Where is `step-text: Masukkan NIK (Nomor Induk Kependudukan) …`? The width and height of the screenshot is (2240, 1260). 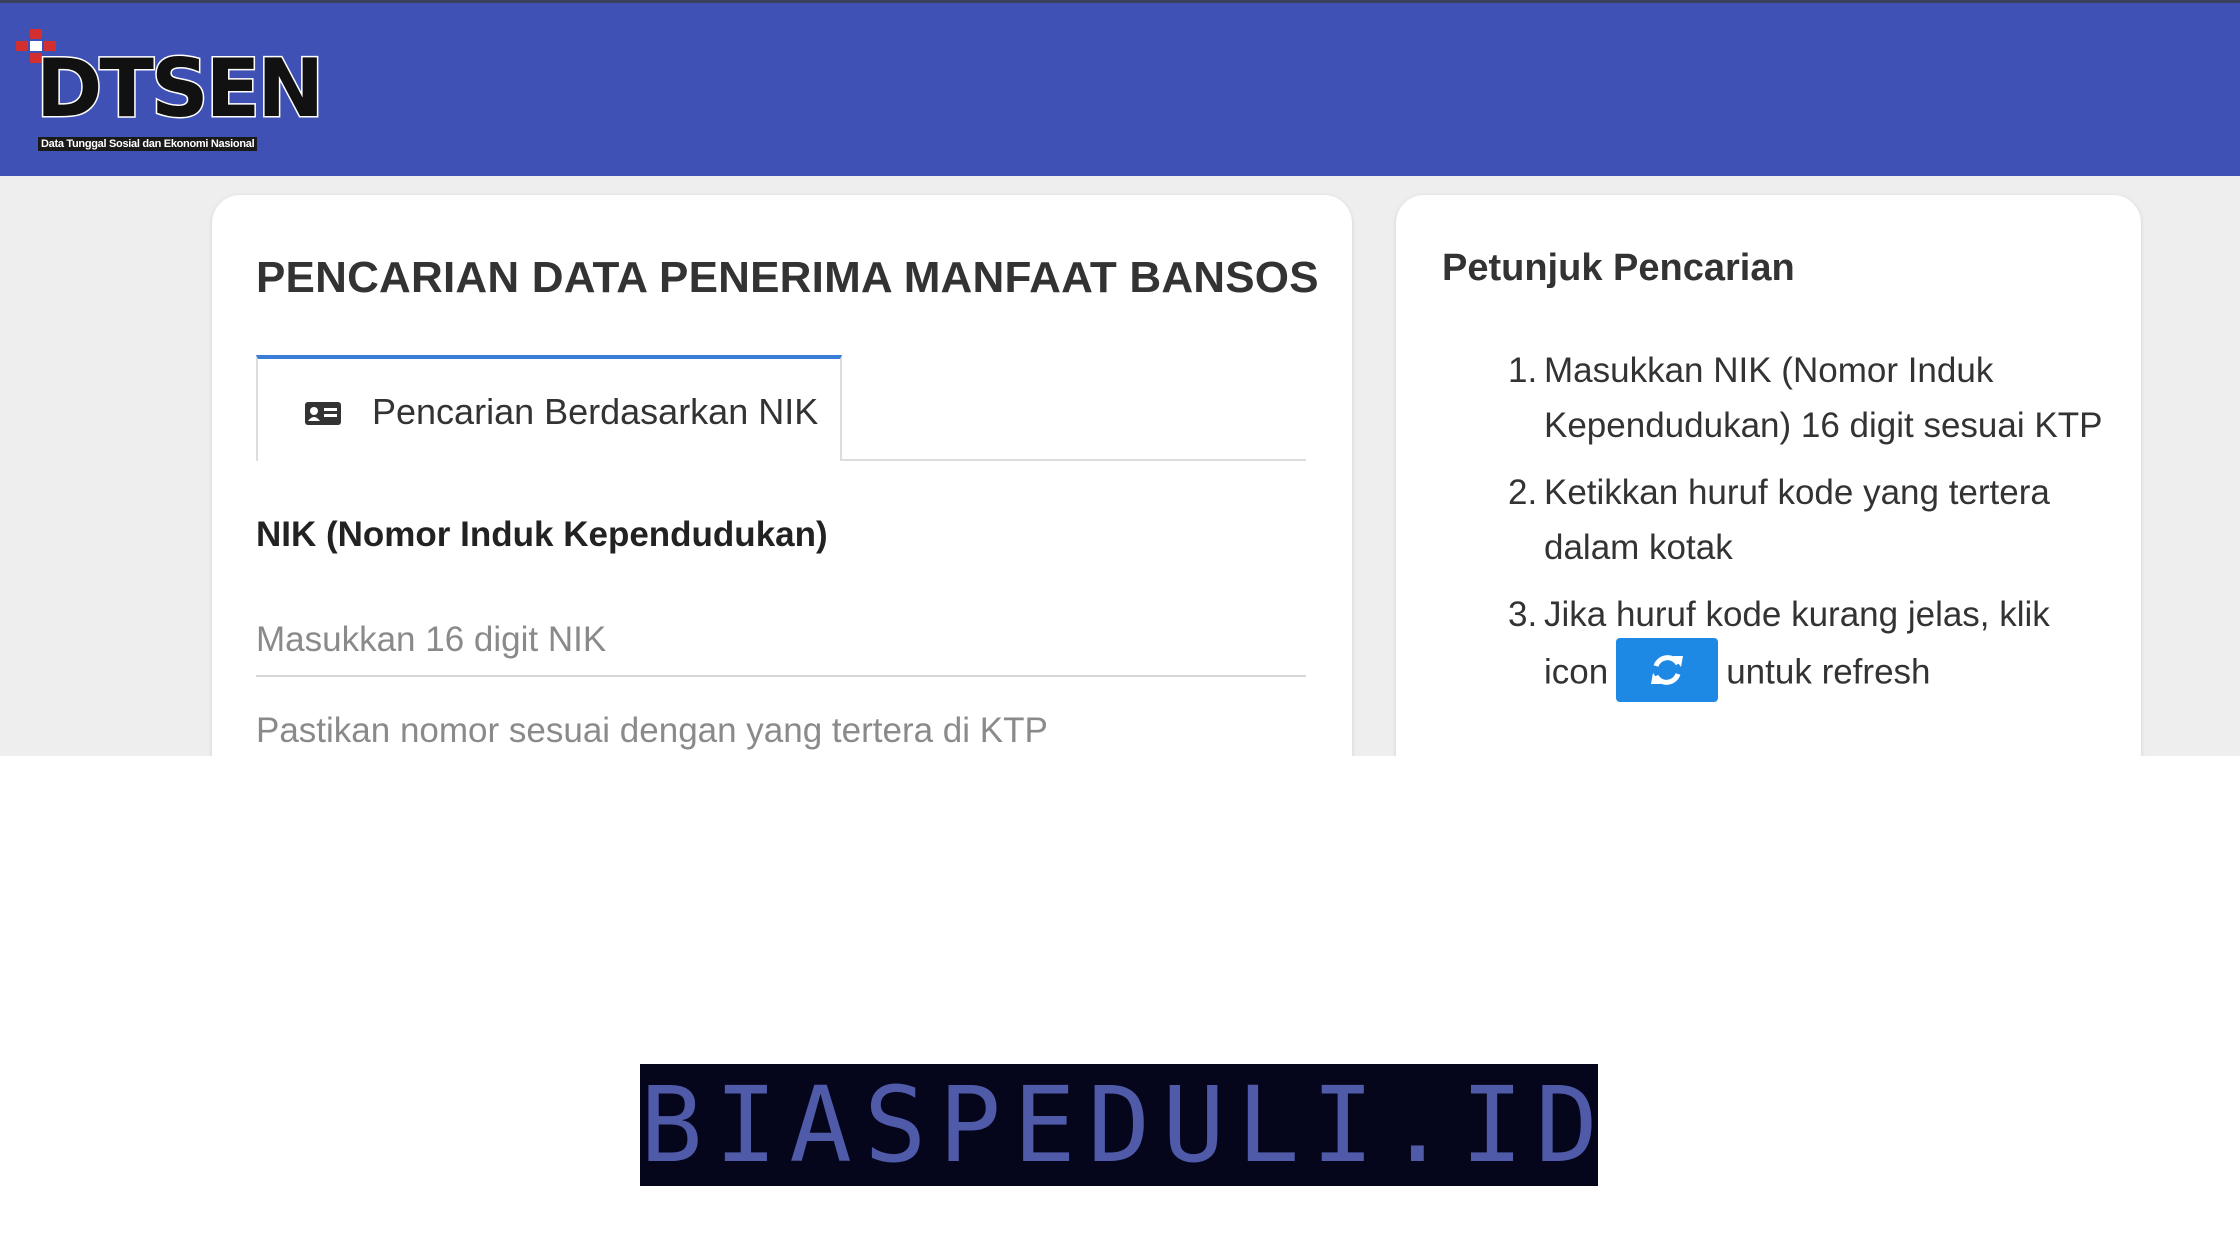
step-text: Masukkan NIK (Nomor Induk Kependudukan) … is located at coordinates (1823, 398).